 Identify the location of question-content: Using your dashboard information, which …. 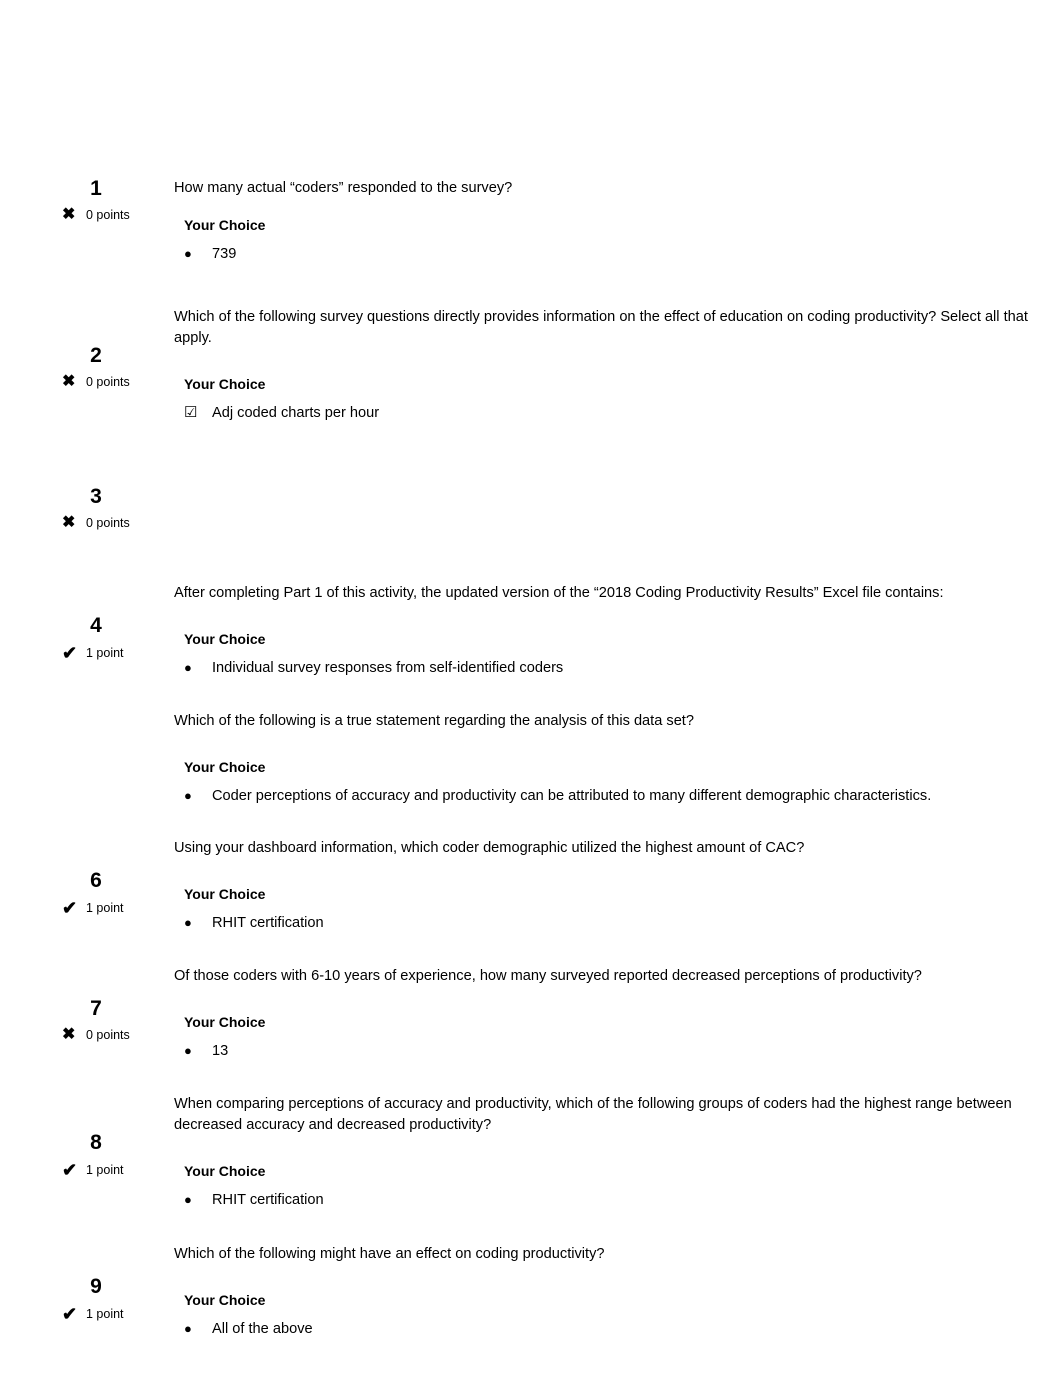
(610, 885).